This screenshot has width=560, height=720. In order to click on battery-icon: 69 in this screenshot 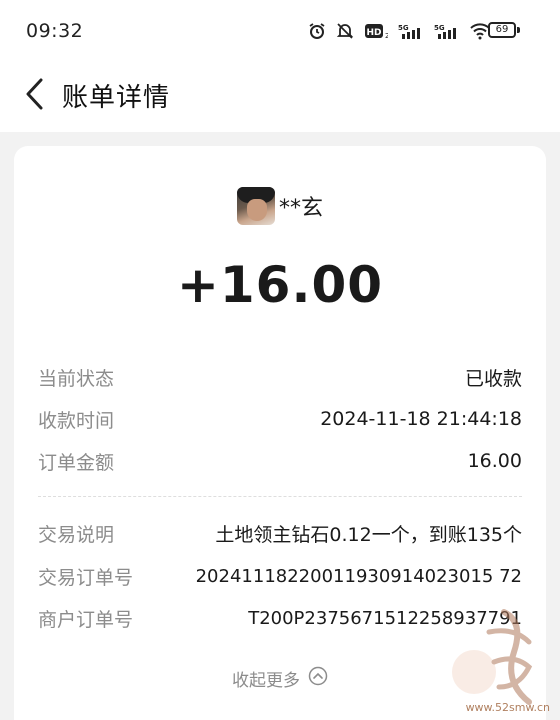, I will do `click(502, 30)`.